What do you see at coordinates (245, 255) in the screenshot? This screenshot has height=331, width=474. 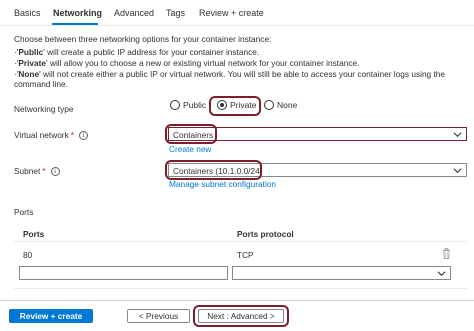 I see `protocol-value: TCP` at bounding box center [245, 255].